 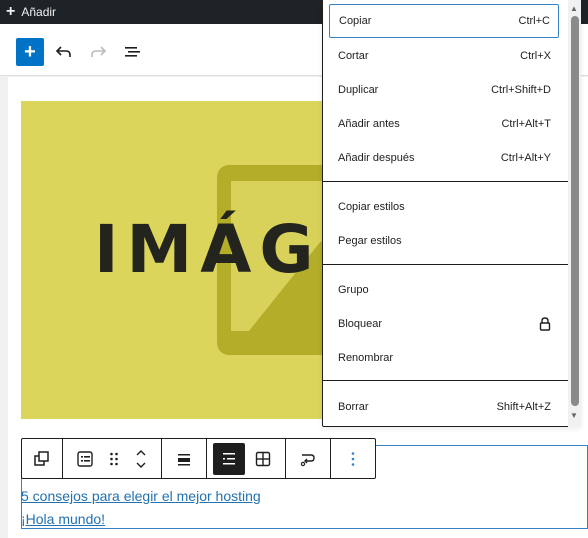 What do you see at coordinates (444, 324) in the screenshot?
I see `menu-item-lock: Bloquear` at bounding box center [444, 324].